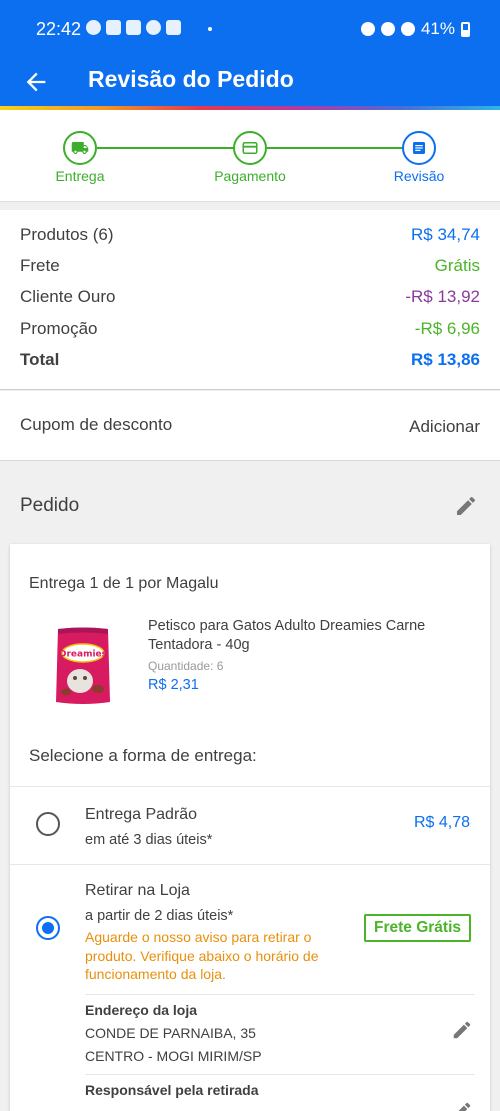 The width and height of the screenshot is (500, 1111). I want to click on edit-responsible-icon, so click(462, 1105).